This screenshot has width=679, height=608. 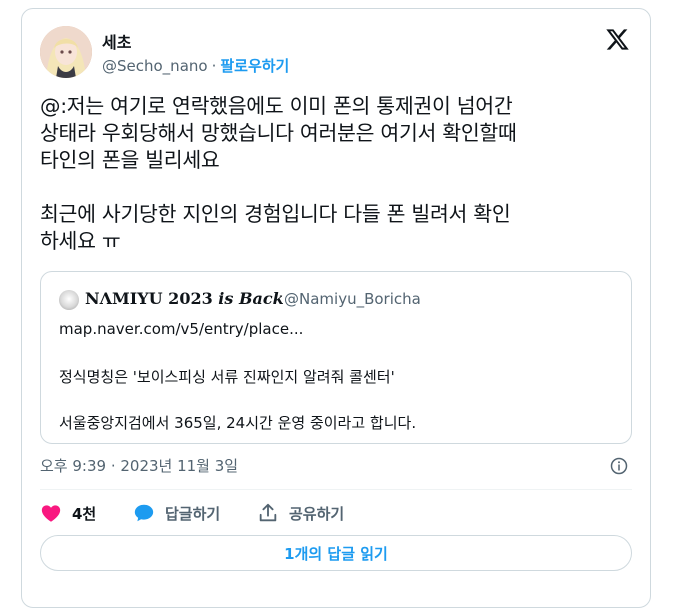 What do you see at coordinates (152, 298) in the screenshot?
I see `quote-name-text: NΛMIYU 2023` at bounding box center [152, 298].